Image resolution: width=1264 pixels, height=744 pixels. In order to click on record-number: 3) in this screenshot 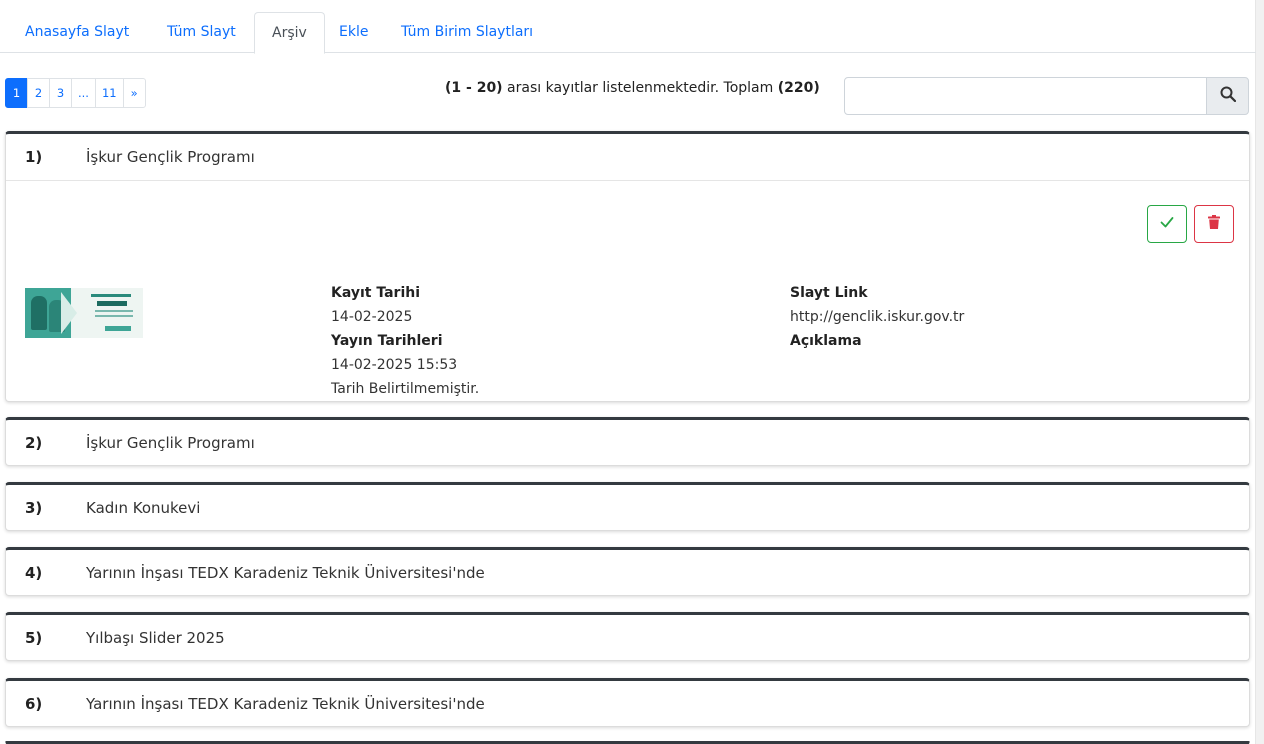, I will do `click(34, 508)`.